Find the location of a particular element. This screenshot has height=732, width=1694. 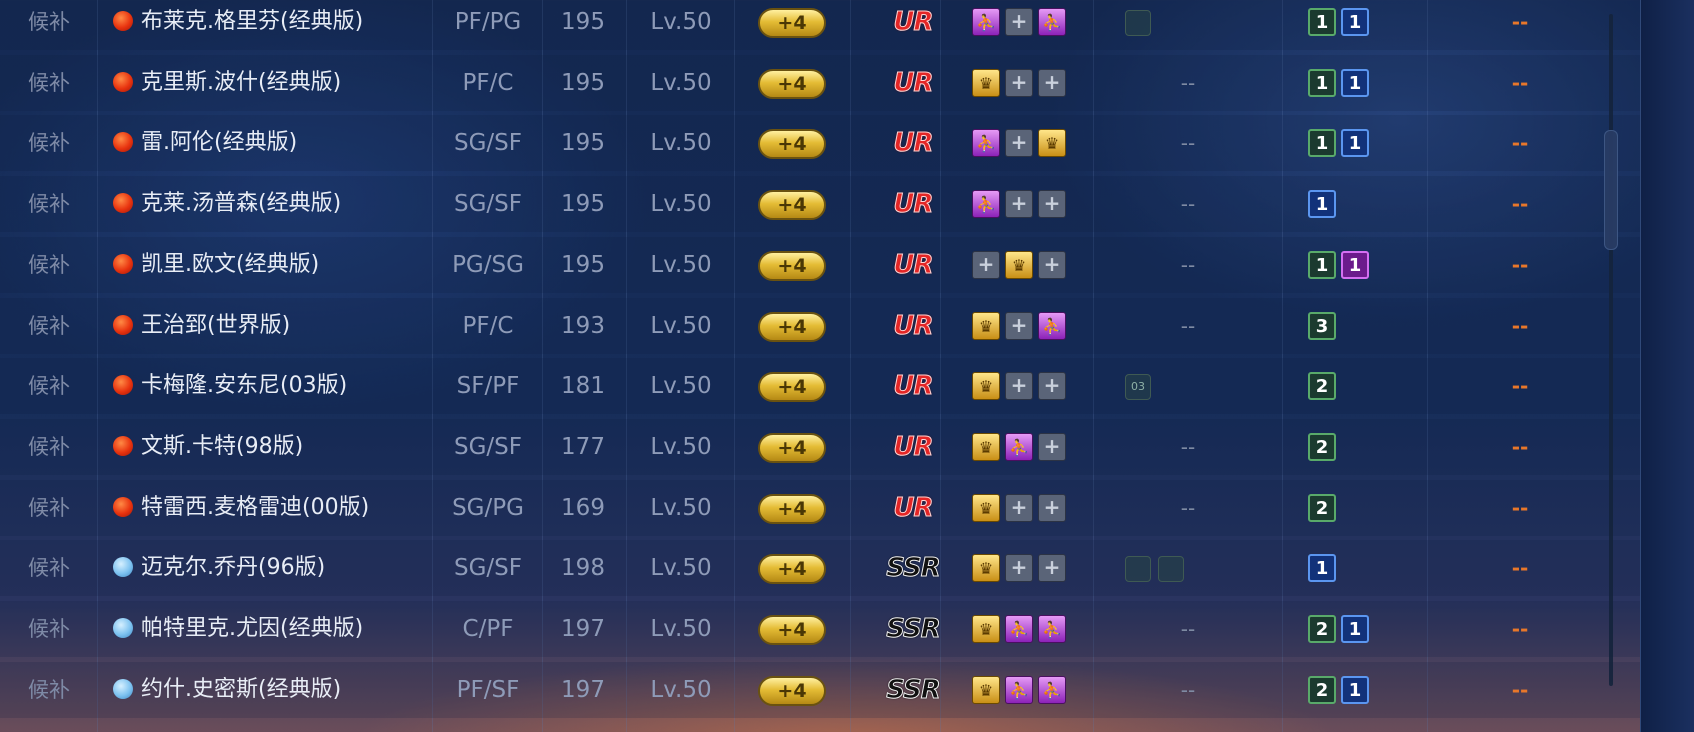

player-name: 约什.史密斯(经典版) is located at coordinates (241, 690).